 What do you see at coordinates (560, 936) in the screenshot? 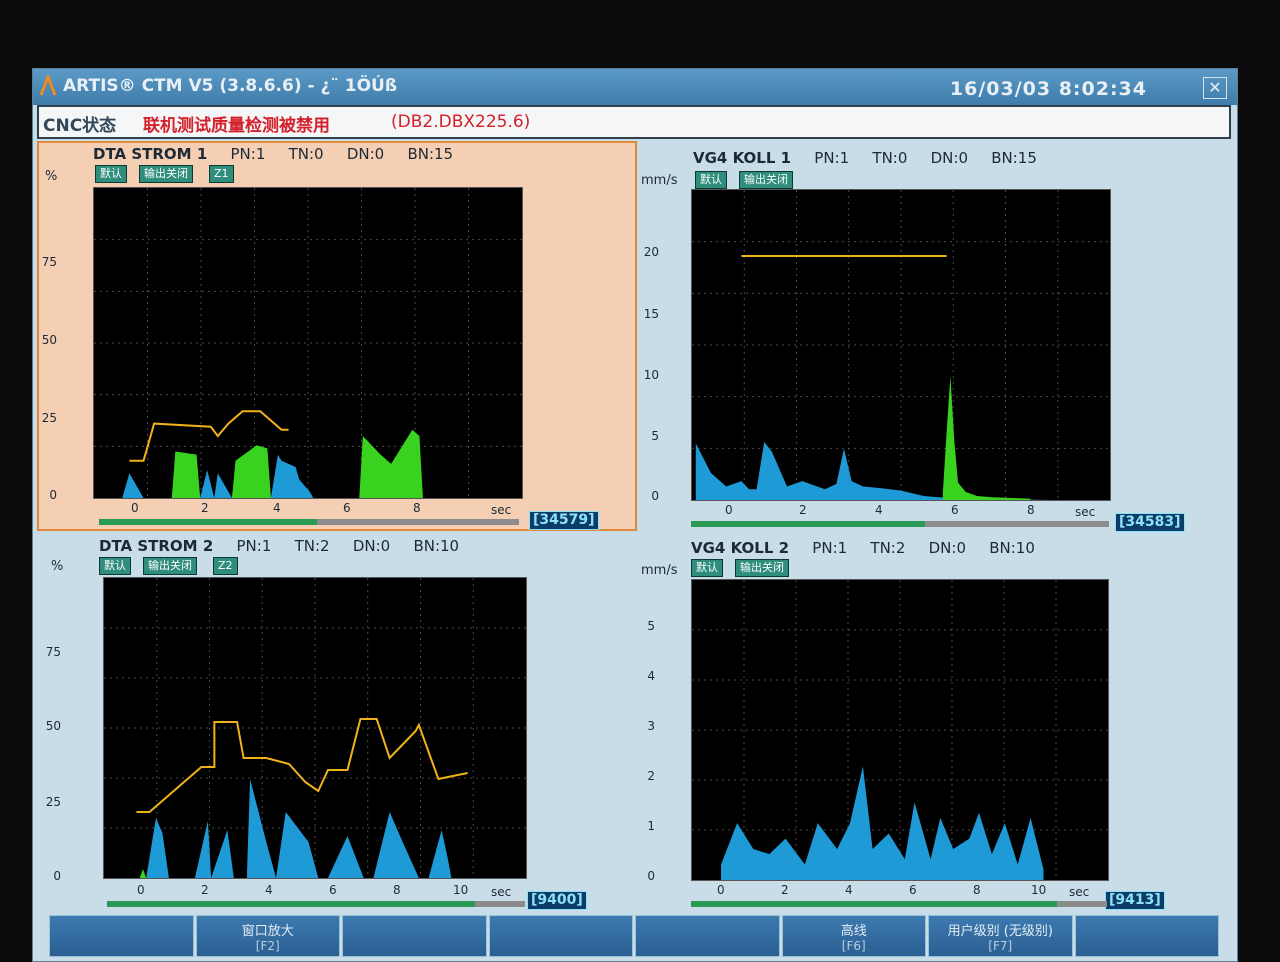
I see `fkey-f4` at bounding box center [560, 936].